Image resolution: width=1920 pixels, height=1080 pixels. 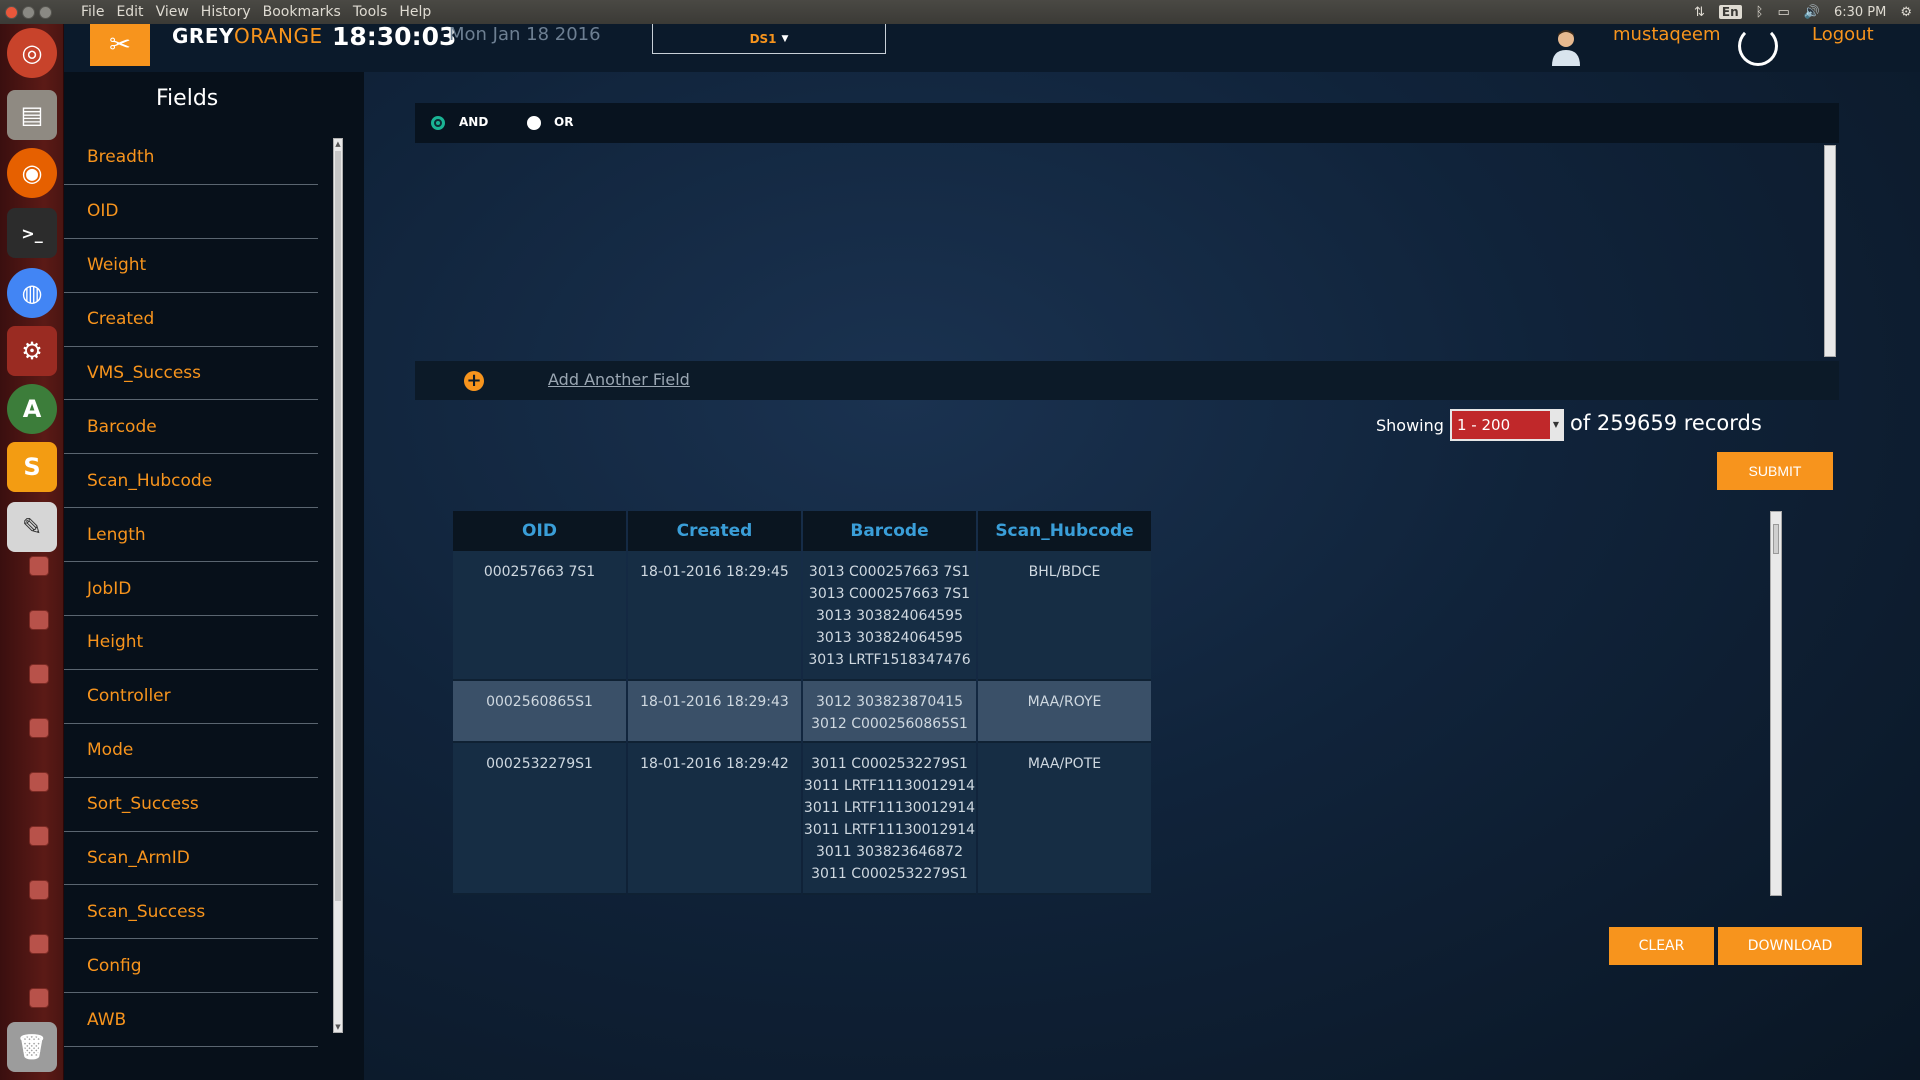 What do you see at coordinates (889, 594) in the screenshot?
I see `barcode-line: 3013 C000257663 7S1` at bounding box center [889, 594].